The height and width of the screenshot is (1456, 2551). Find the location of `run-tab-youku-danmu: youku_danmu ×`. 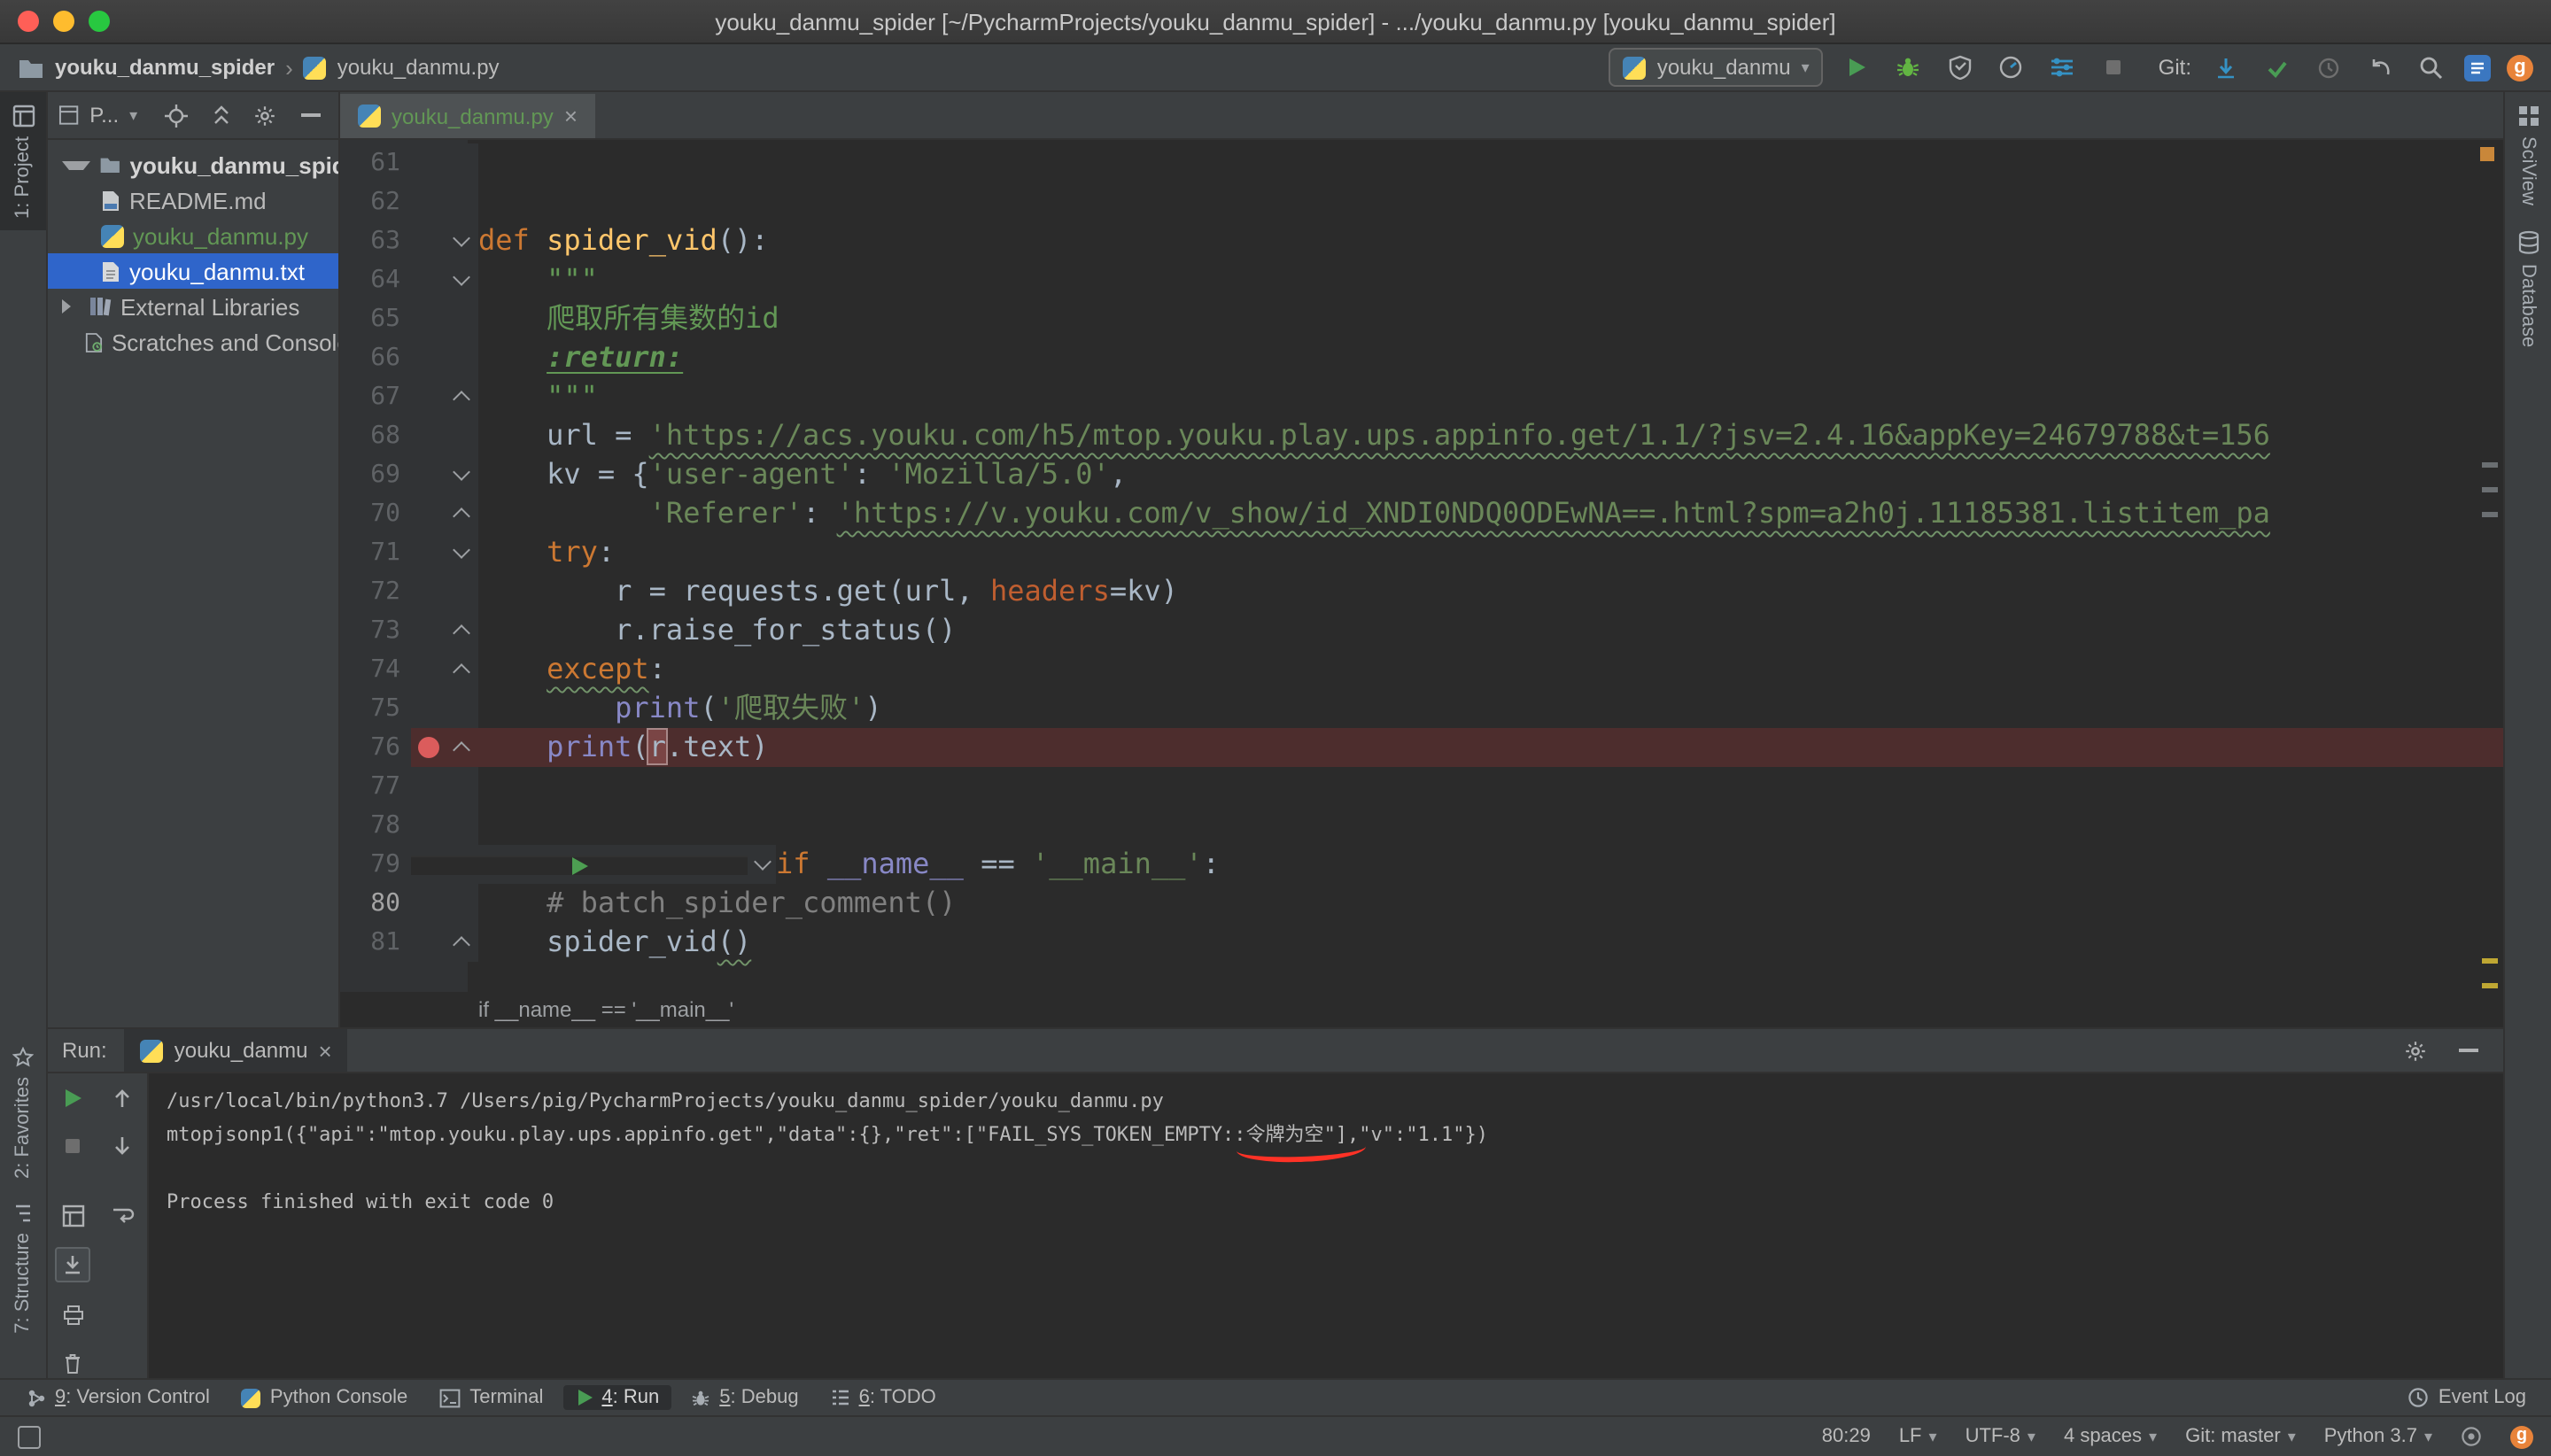

run-tab-youku-danmu: youku_danmu × is located at coordinates (236, 1050).